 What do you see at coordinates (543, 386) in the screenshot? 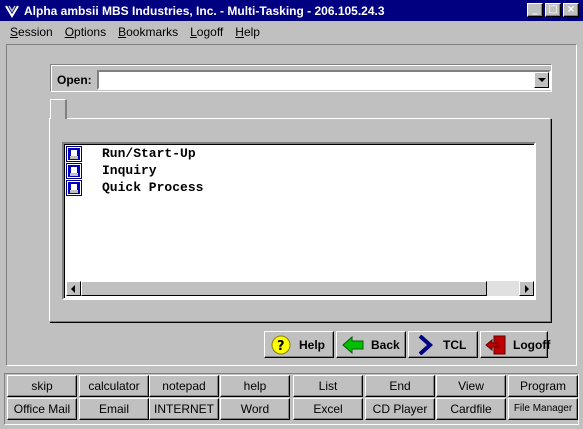
I see `quick-program-button: Program` at bounding box center [543, 386].